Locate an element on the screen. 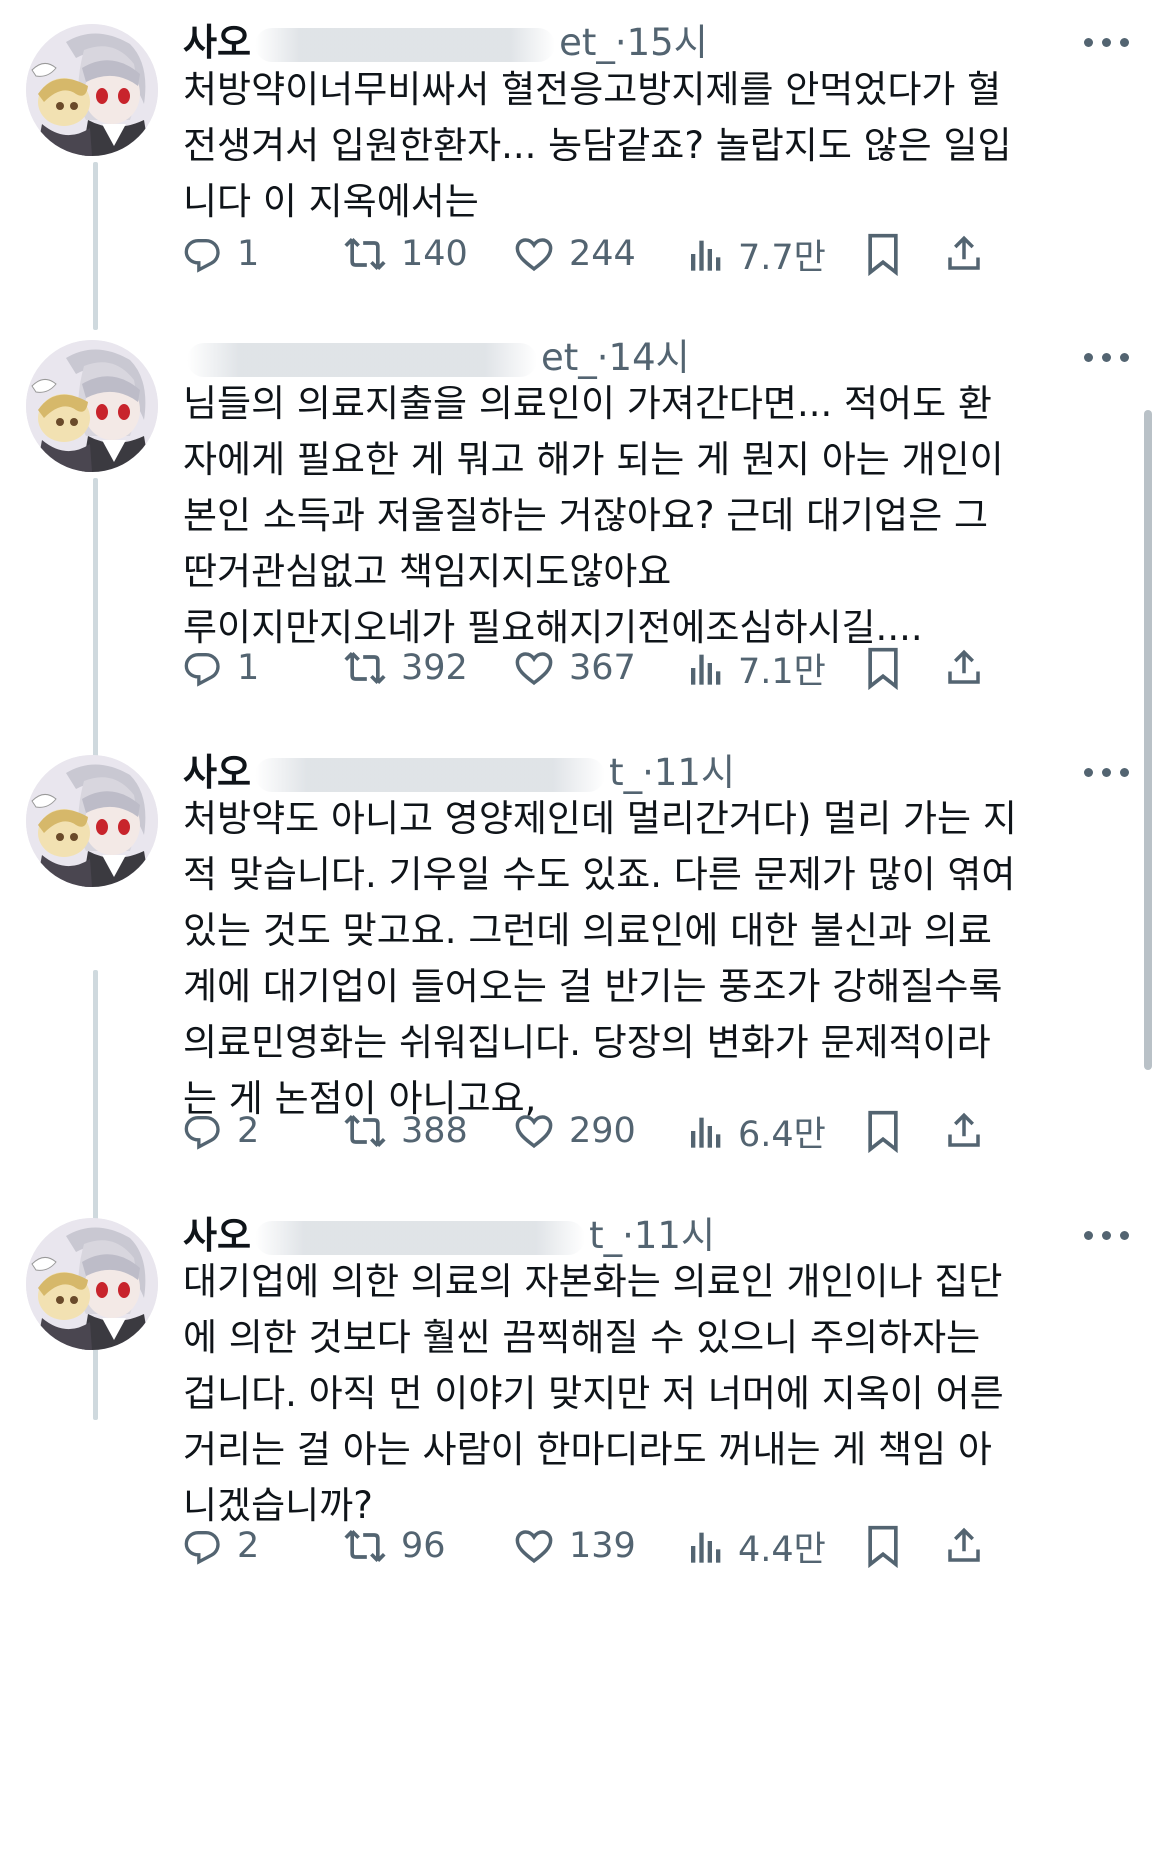 This screenshot has height=1860, width=1170. like-button: 244 is located at coordinates (574, 254).